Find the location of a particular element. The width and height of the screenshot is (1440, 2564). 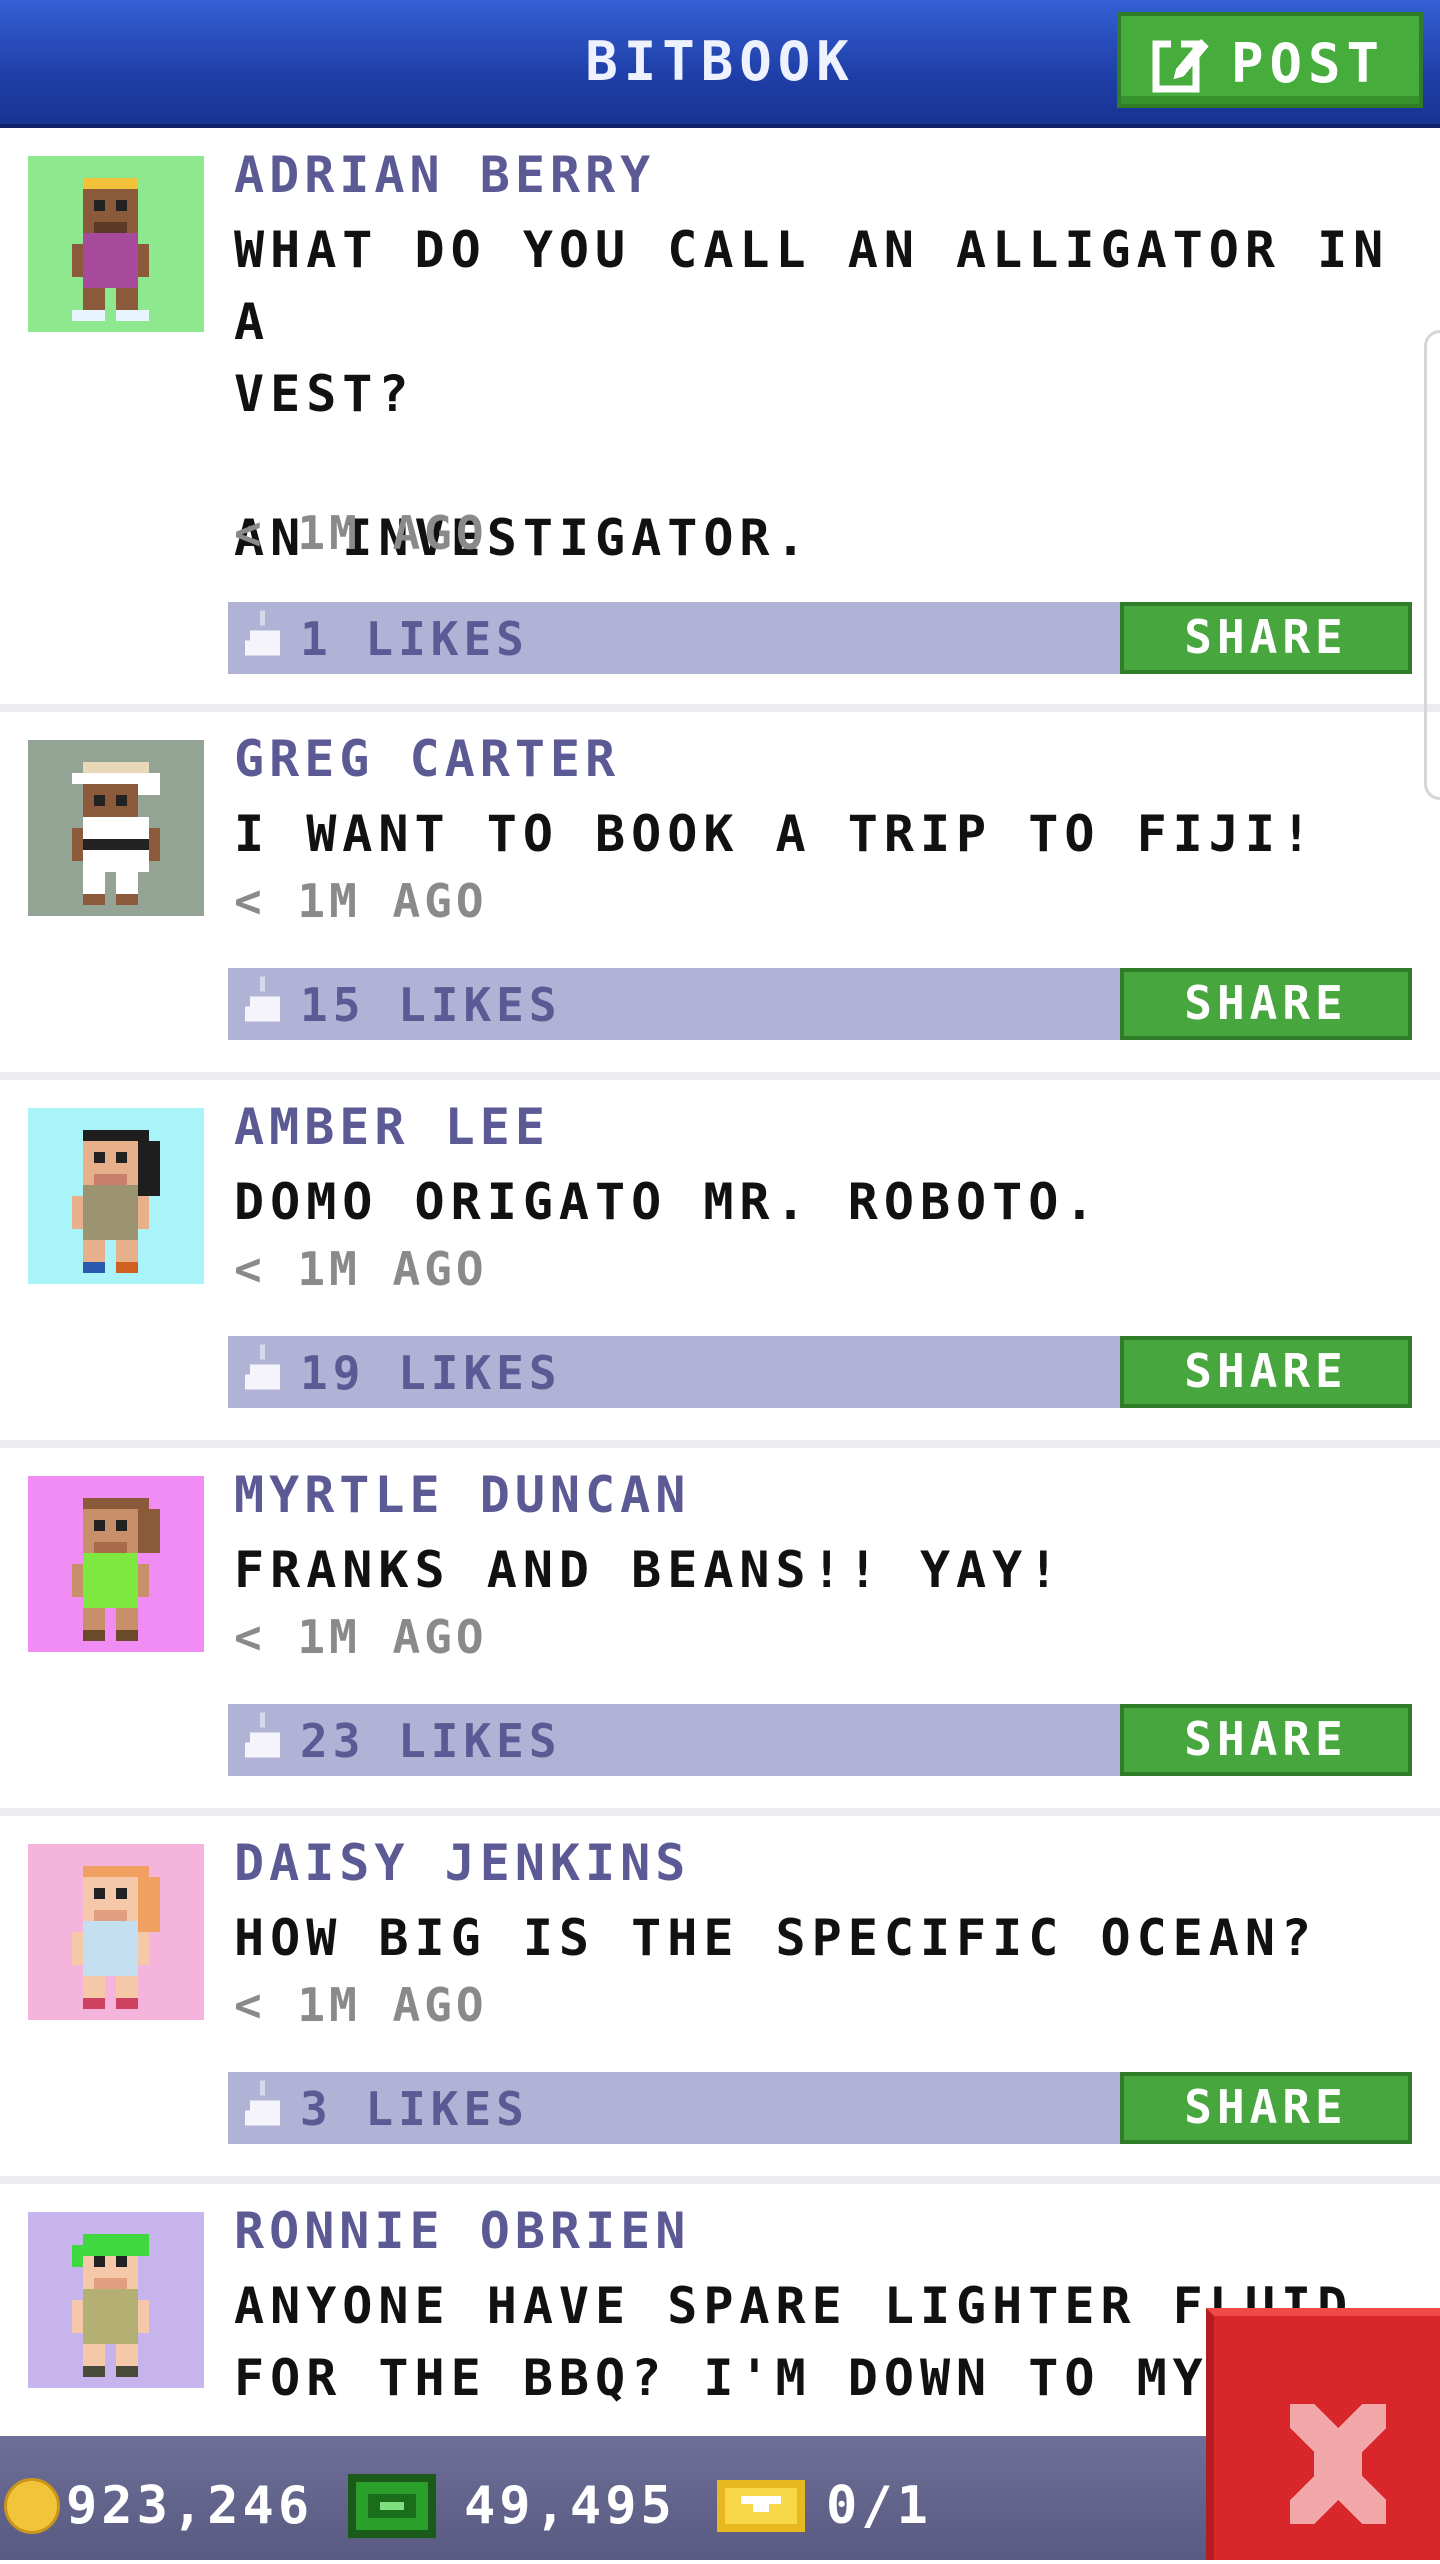

bux-icon is located at coordinates (392, 2506).